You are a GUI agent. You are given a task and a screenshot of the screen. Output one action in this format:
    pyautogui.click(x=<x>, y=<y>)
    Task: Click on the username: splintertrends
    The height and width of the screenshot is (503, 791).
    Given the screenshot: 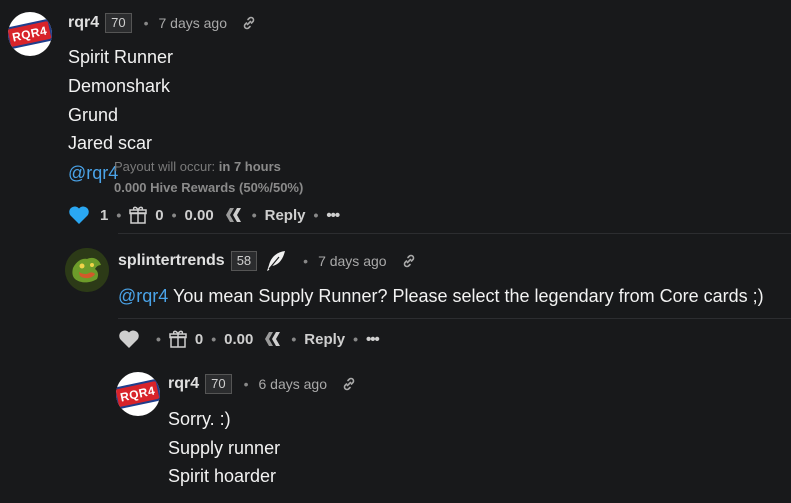 What is the action you would take?
    pyautogui.click(x=171, y=261)
    